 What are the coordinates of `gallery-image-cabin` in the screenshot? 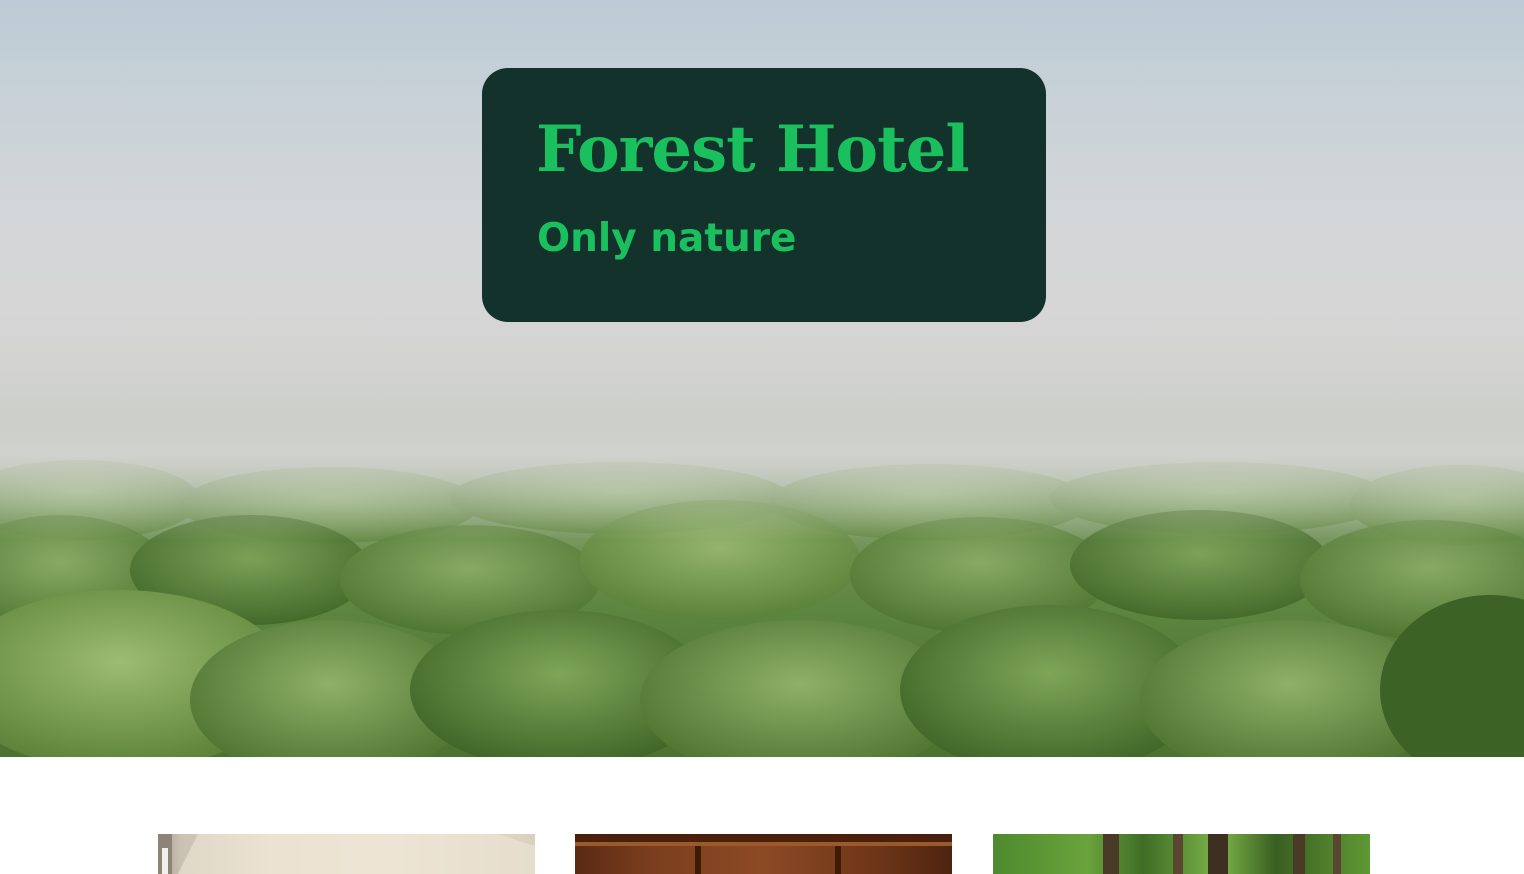 It's located at (763, 854).